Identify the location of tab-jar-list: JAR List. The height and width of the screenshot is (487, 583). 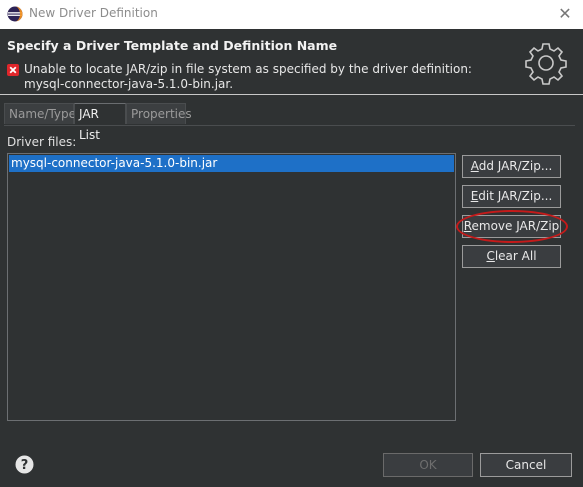
(100, 122).